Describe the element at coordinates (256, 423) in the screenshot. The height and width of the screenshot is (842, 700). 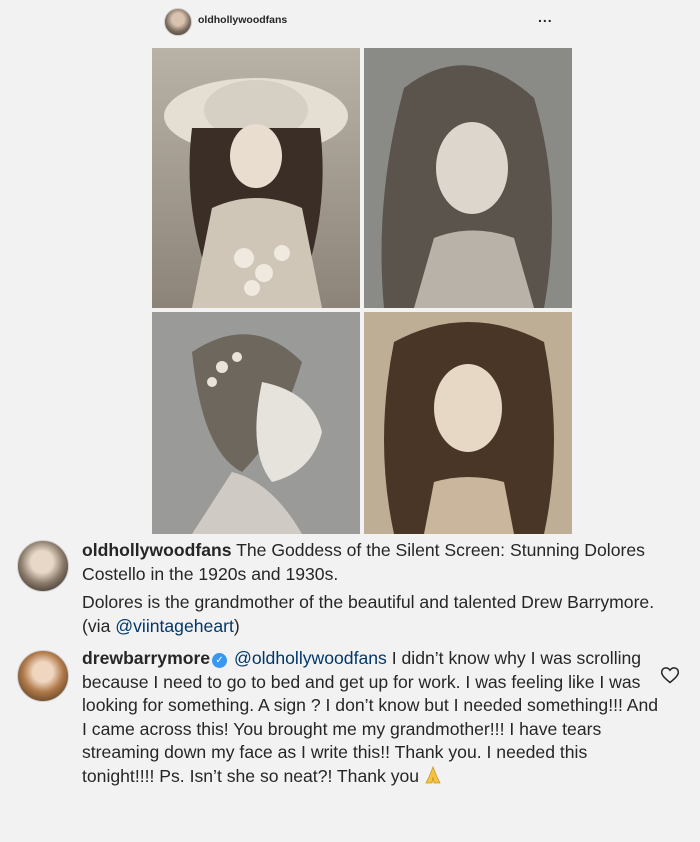
I see `photo-profile-portrait` at that location.